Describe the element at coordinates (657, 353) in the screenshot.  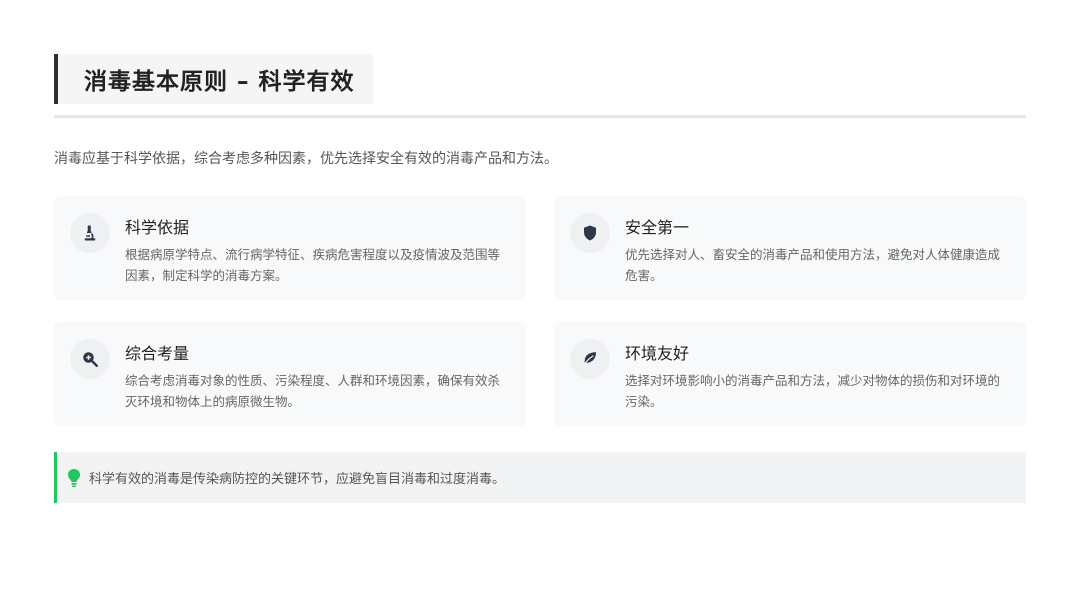
I see `card-title: 环境友好` at that location.